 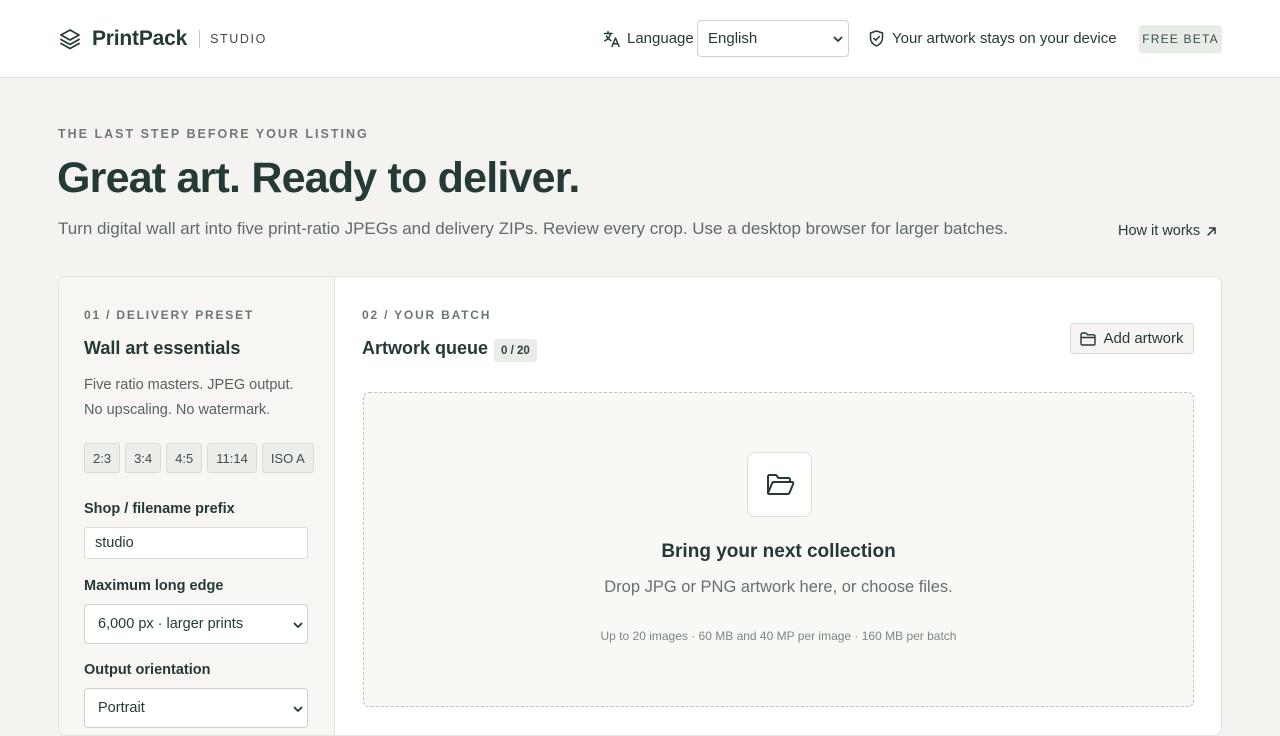 I want to click on ratio-chip: ISO A, so click(x=287, y=458).